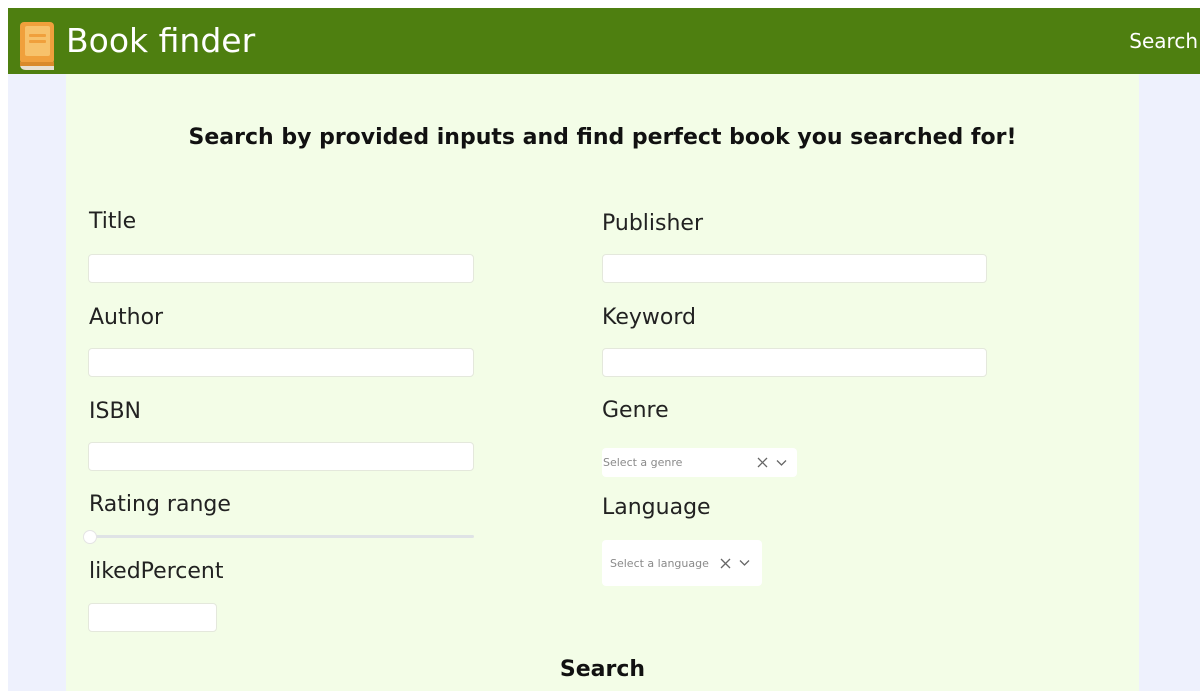 The height and width of the screenshot is (691, 1200). What do you see at coordinates (126, 317) in the screenshot?
I see `author-label: Author` at bounding box center [126, 317].